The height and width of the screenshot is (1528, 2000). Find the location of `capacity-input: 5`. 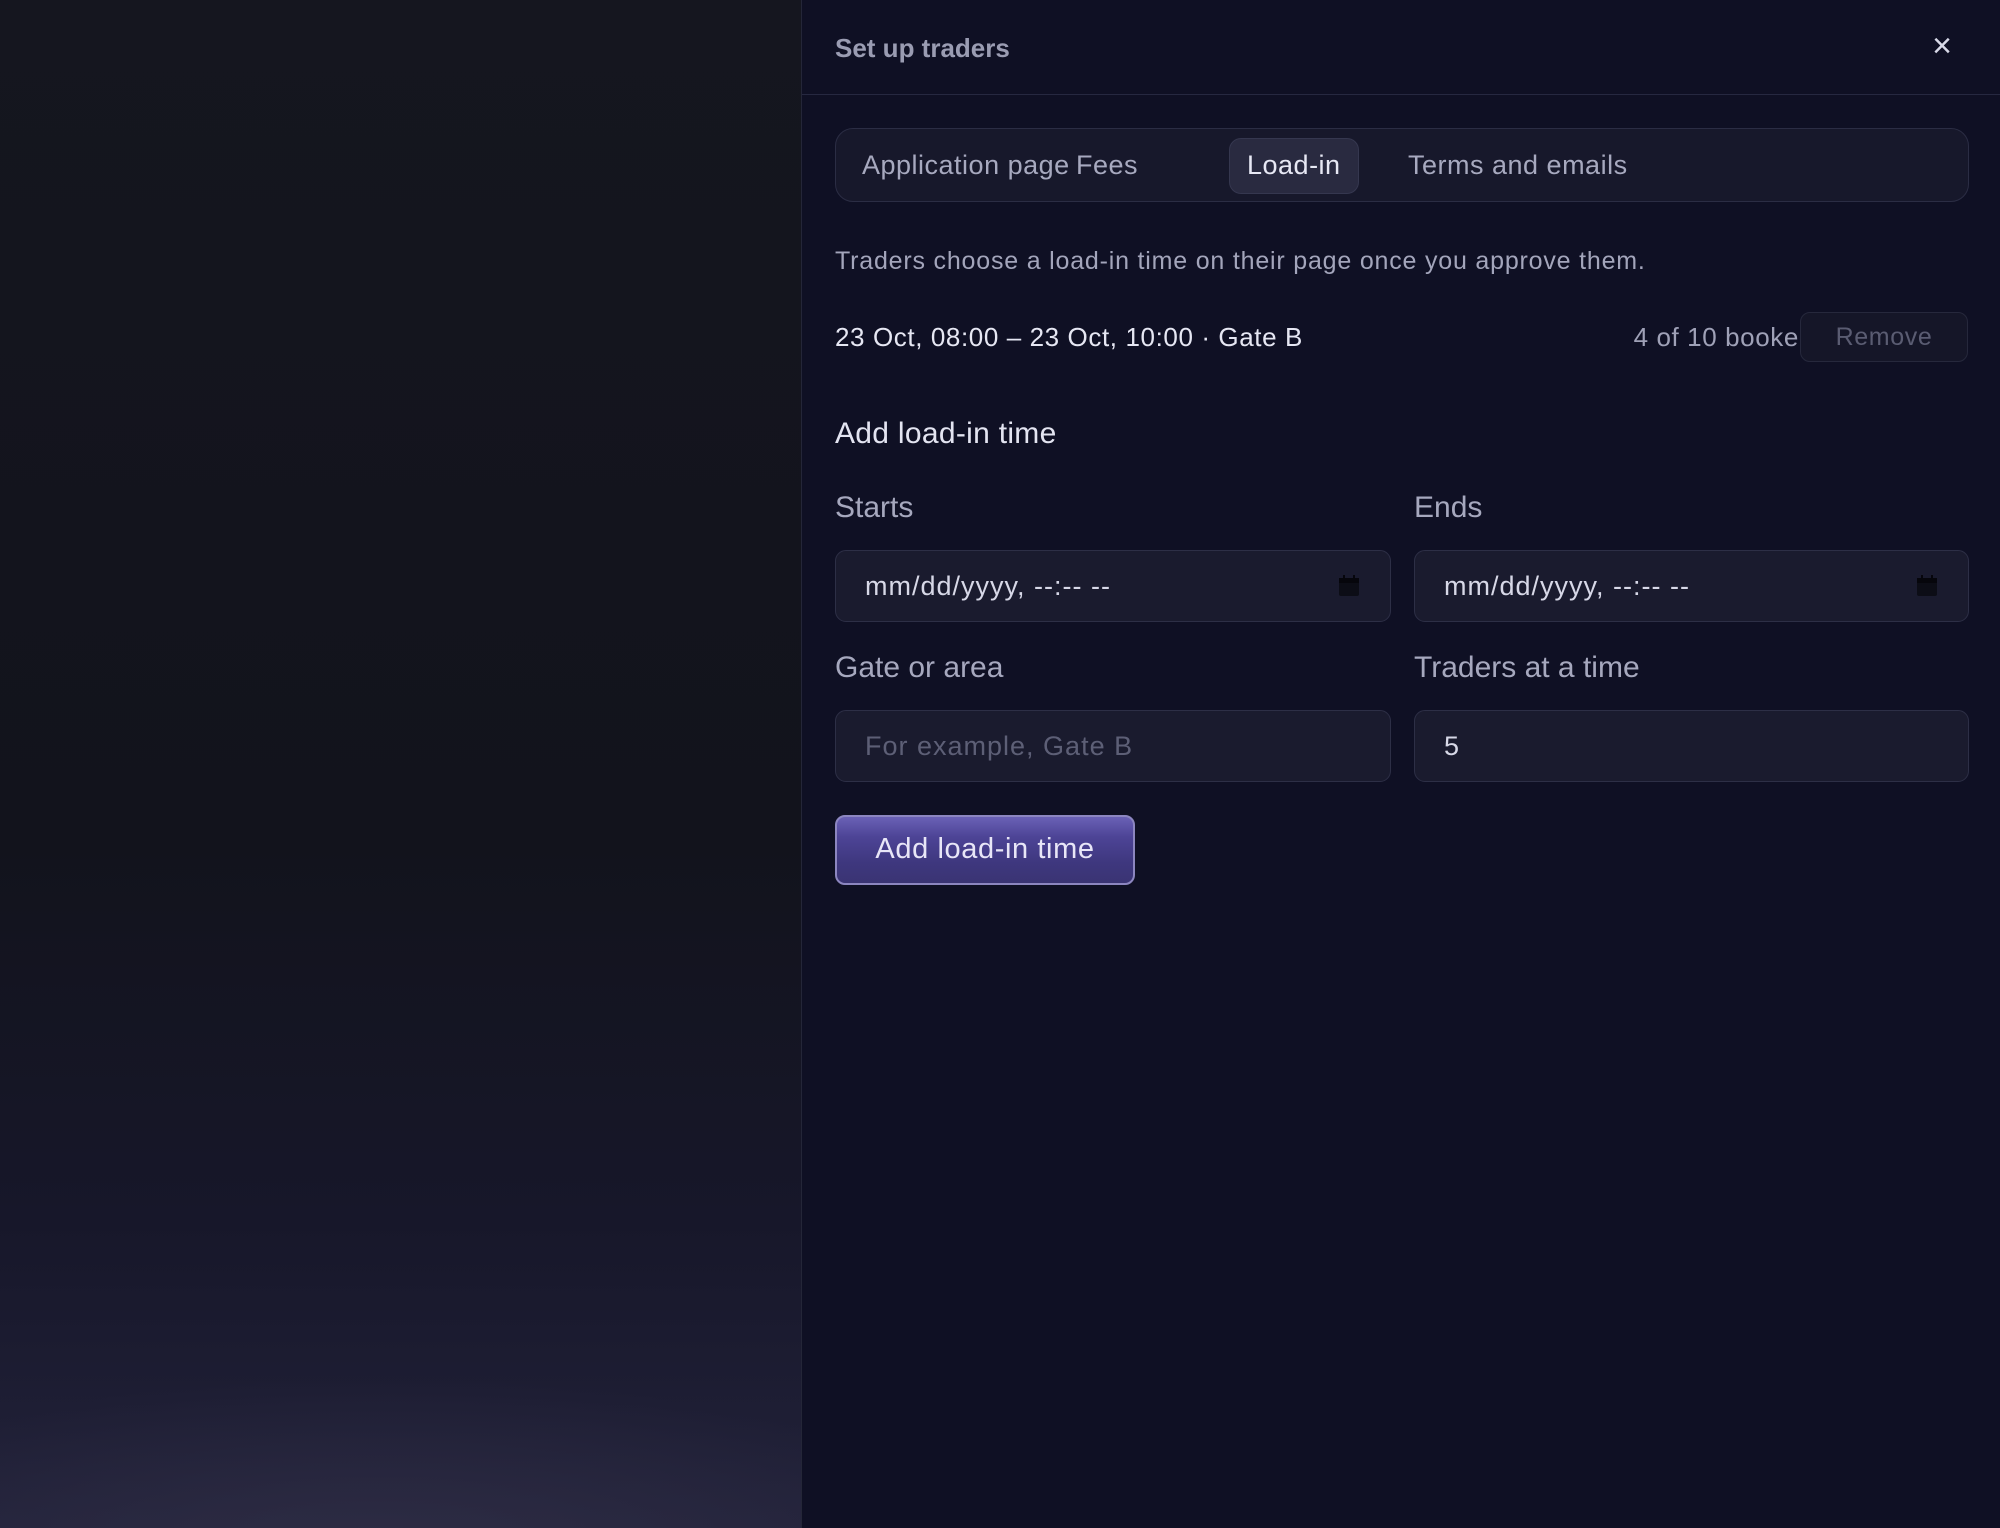

capacity-input: 5 is located at coordinates (1691, 746).